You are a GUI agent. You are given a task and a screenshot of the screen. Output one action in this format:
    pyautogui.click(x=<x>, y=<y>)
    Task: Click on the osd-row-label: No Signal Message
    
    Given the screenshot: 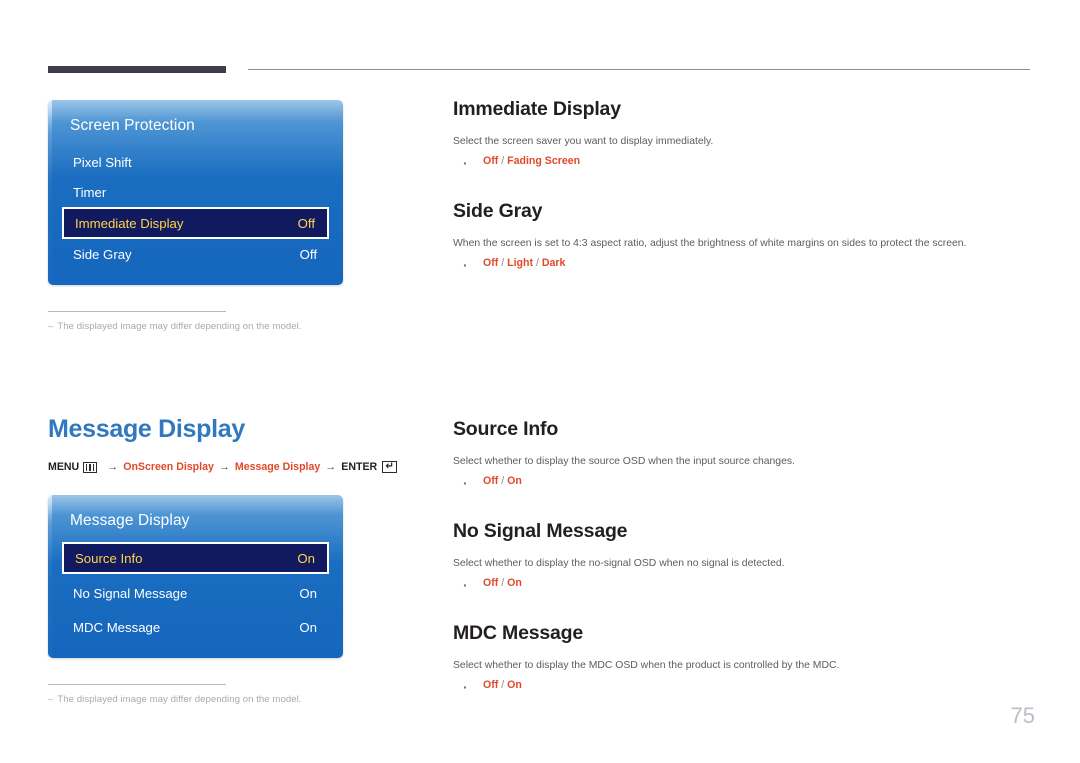 What is the action you would take?
    pyautogui.click(x=130, y=593)
    